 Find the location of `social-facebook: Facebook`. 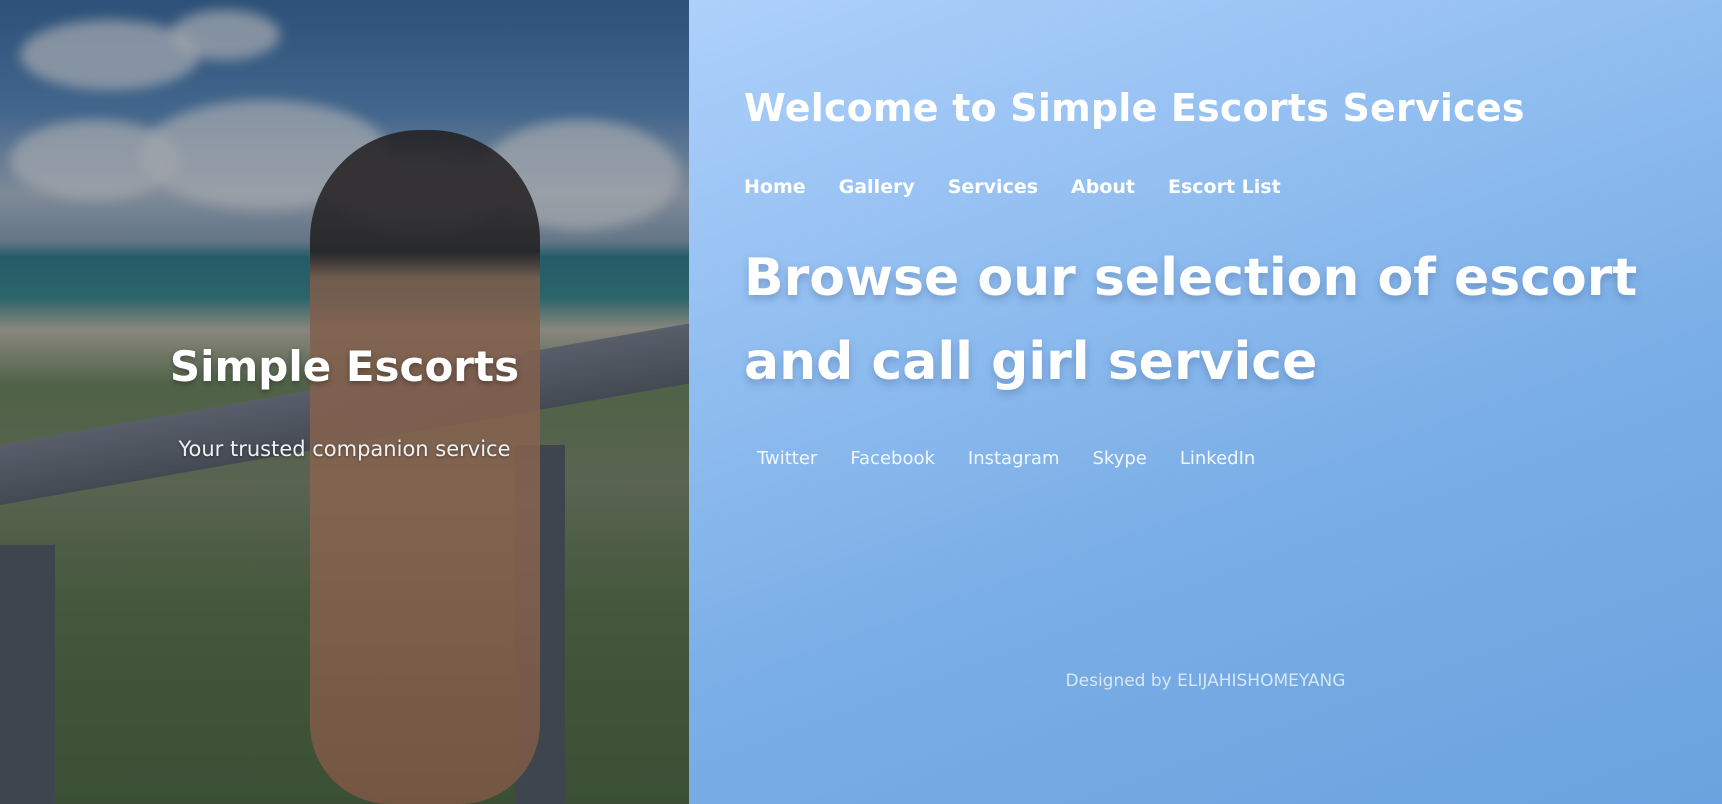

social-facebook: Facebook is located at coordinates (892, 458).